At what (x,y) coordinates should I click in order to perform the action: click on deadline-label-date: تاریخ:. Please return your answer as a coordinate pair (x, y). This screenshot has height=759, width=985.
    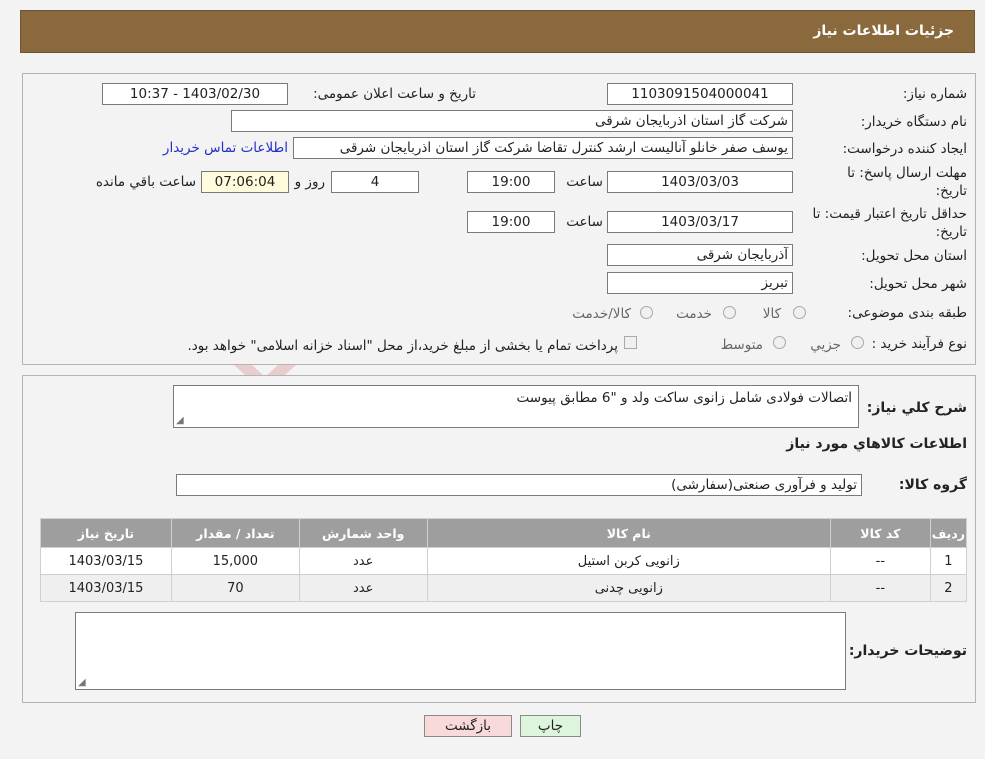
    Looking at the image, I should click on (951, 191).